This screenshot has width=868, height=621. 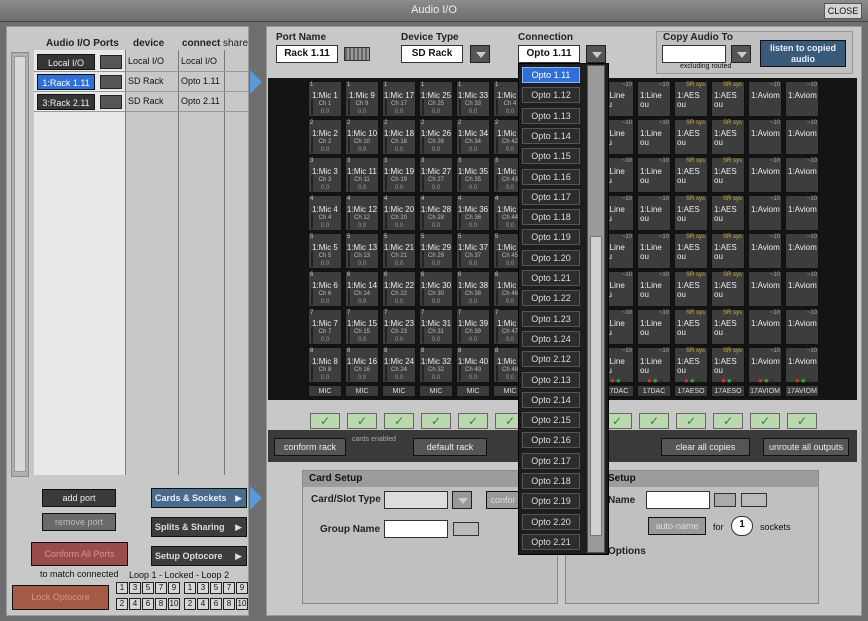 I want to click on connection-option: Opto 1.20, so click(x=551, y=257).